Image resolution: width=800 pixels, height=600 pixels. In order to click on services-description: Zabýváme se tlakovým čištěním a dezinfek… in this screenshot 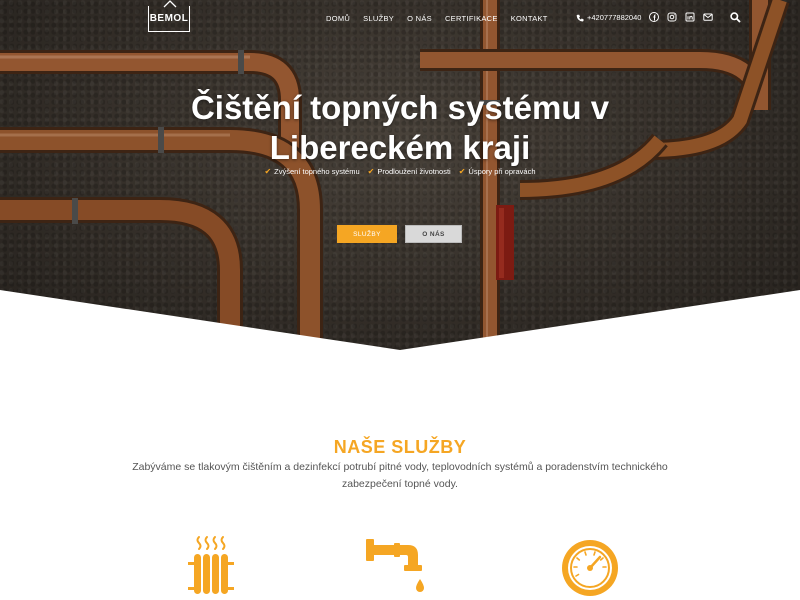, I will do `click(400, 475)`.